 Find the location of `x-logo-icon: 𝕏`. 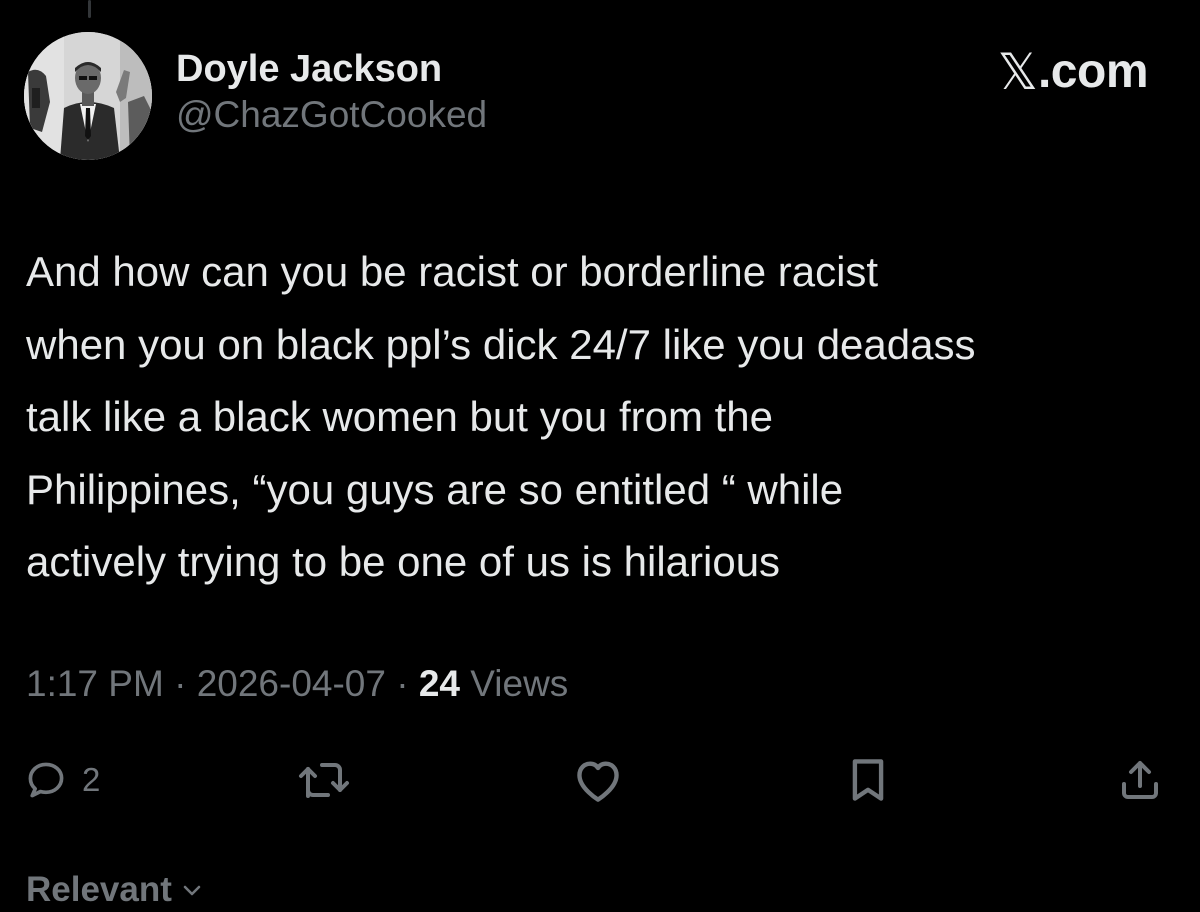

x-logo-icon: 𝕏 is located at coordinates (1017, 72).